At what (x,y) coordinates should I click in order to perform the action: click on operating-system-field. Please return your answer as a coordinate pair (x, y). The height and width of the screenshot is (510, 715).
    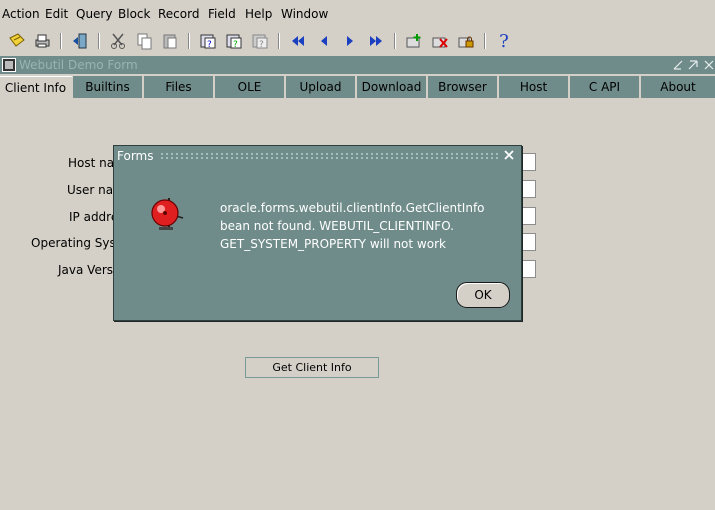
    Looking at the image, I should click on (528, 242).